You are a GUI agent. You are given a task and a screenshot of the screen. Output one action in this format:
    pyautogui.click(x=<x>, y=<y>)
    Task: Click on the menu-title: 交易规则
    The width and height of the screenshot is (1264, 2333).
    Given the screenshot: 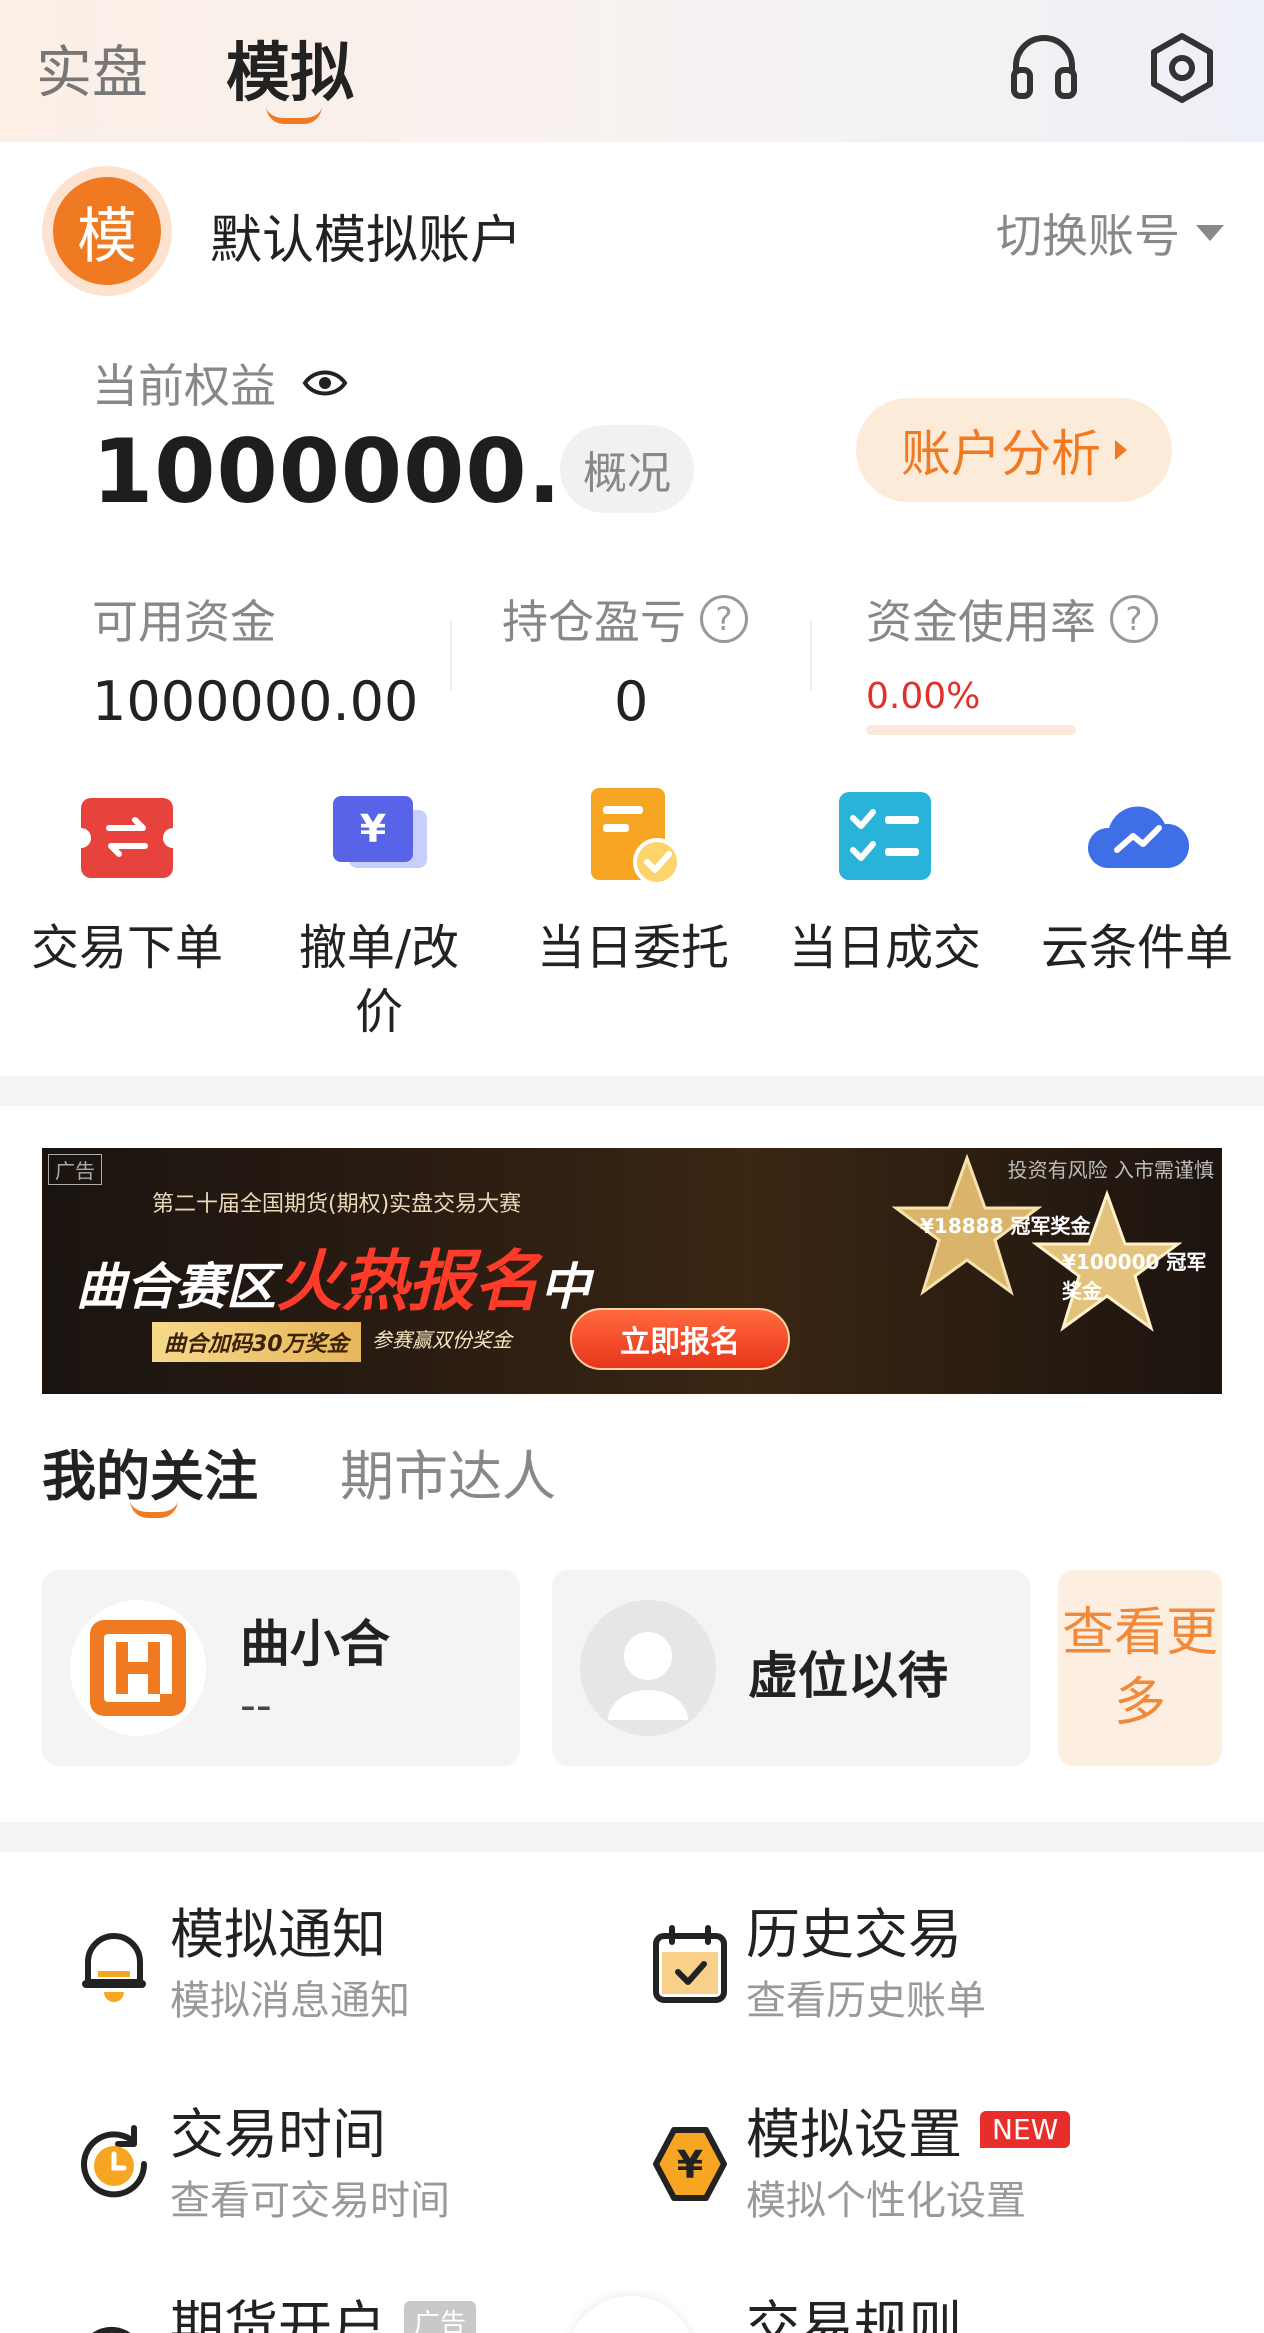 What is the action you would take?
    pyautogui.click(x=854, y=2307)
    